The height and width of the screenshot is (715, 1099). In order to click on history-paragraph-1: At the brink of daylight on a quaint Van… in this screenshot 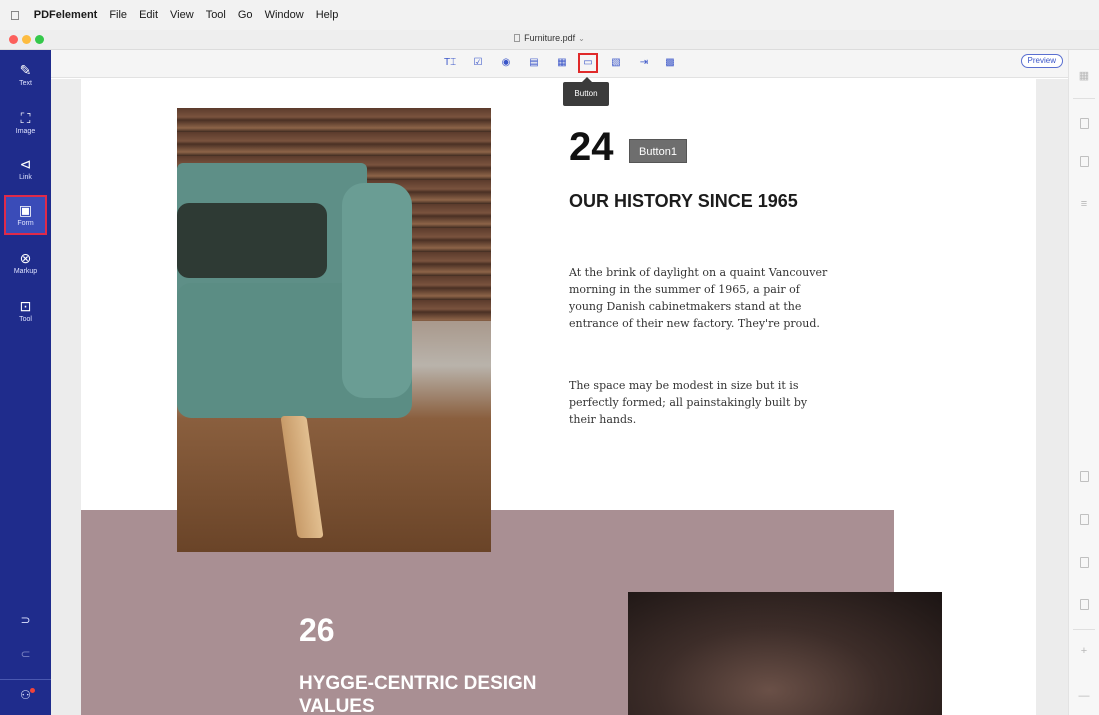, I will do `click(698, 298)`.